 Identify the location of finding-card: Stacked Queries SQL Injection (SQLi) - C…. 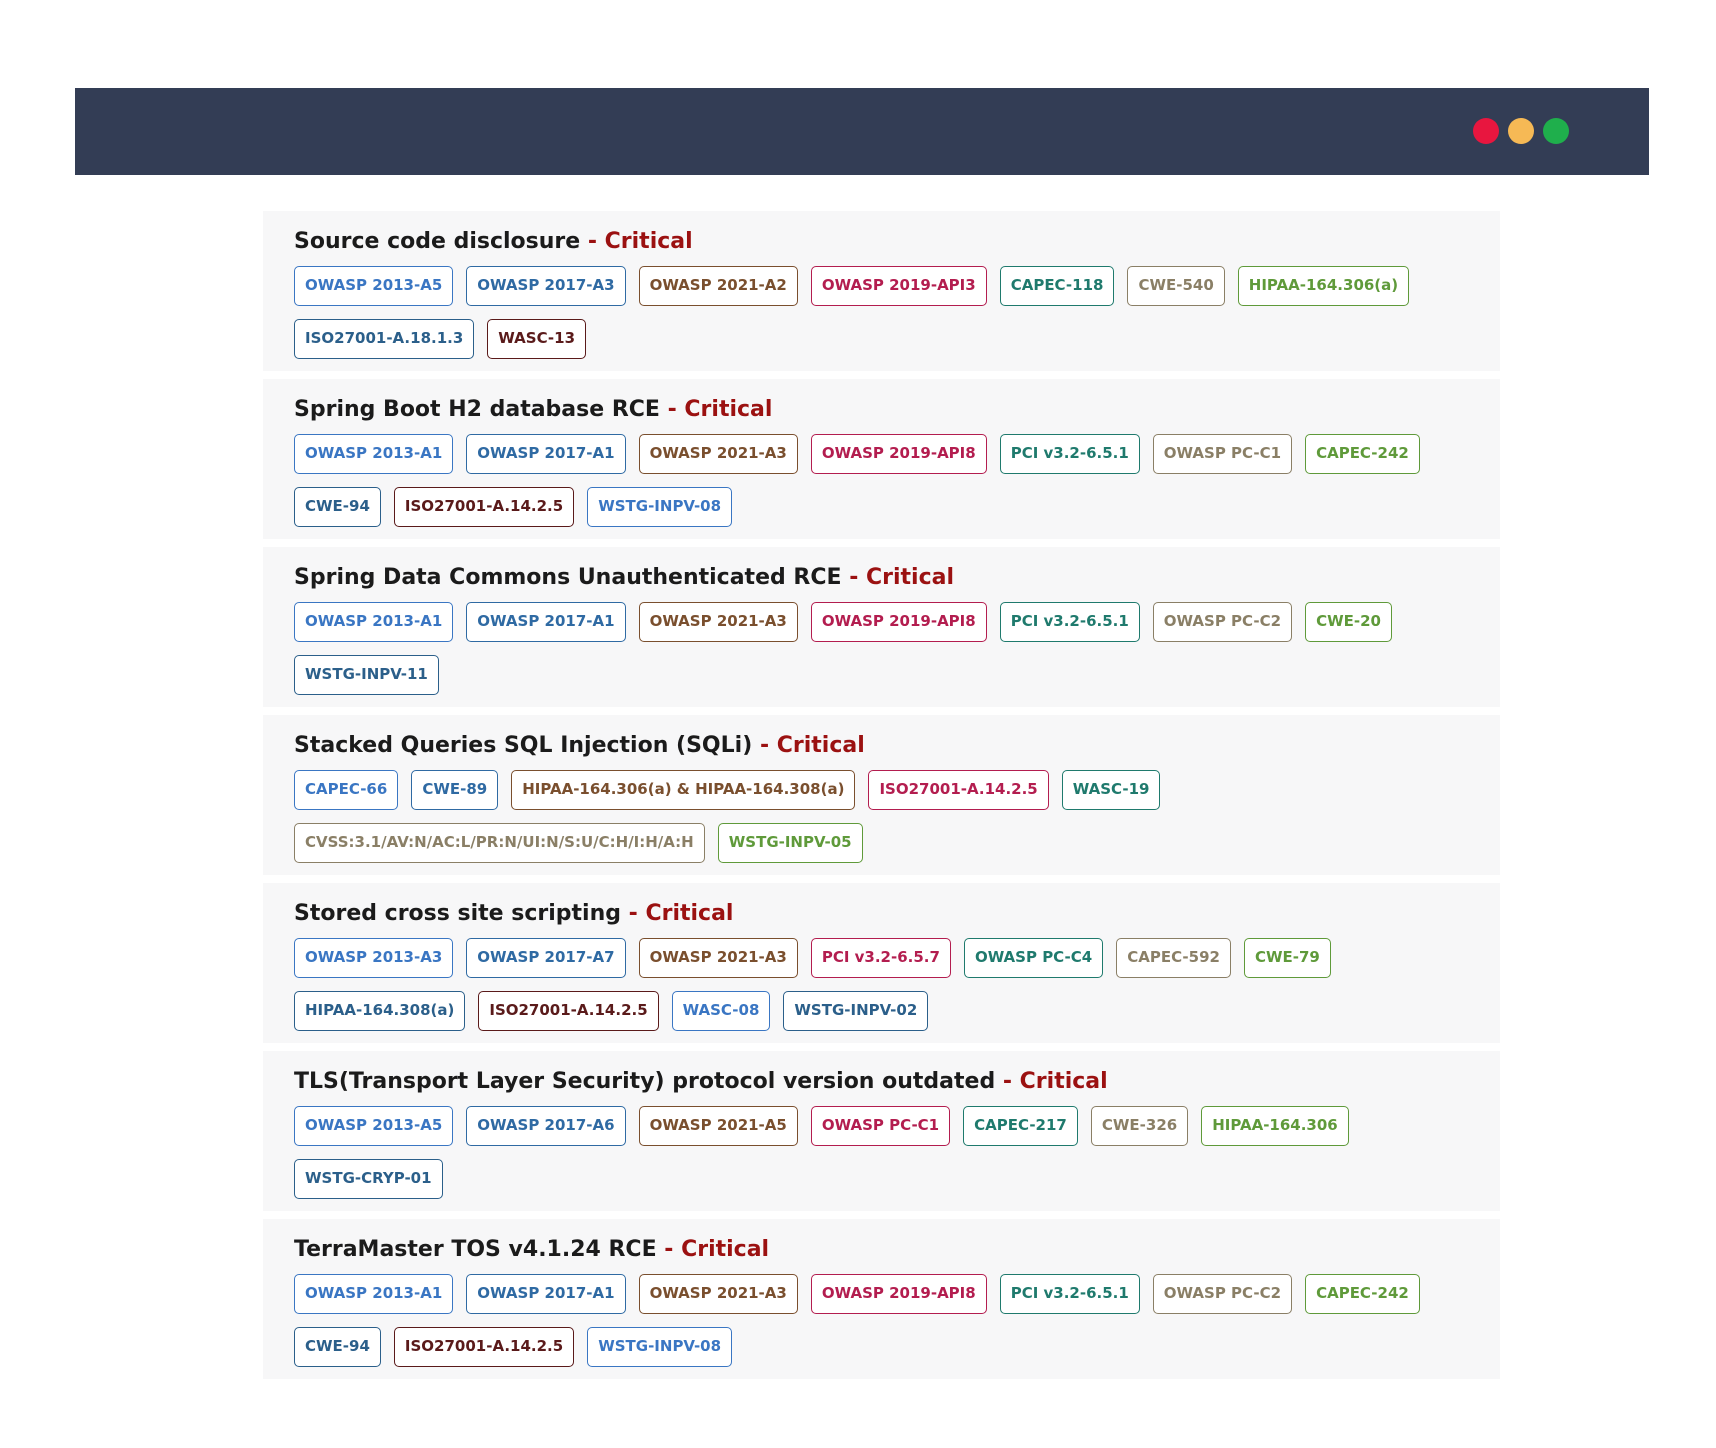
(881, 795).